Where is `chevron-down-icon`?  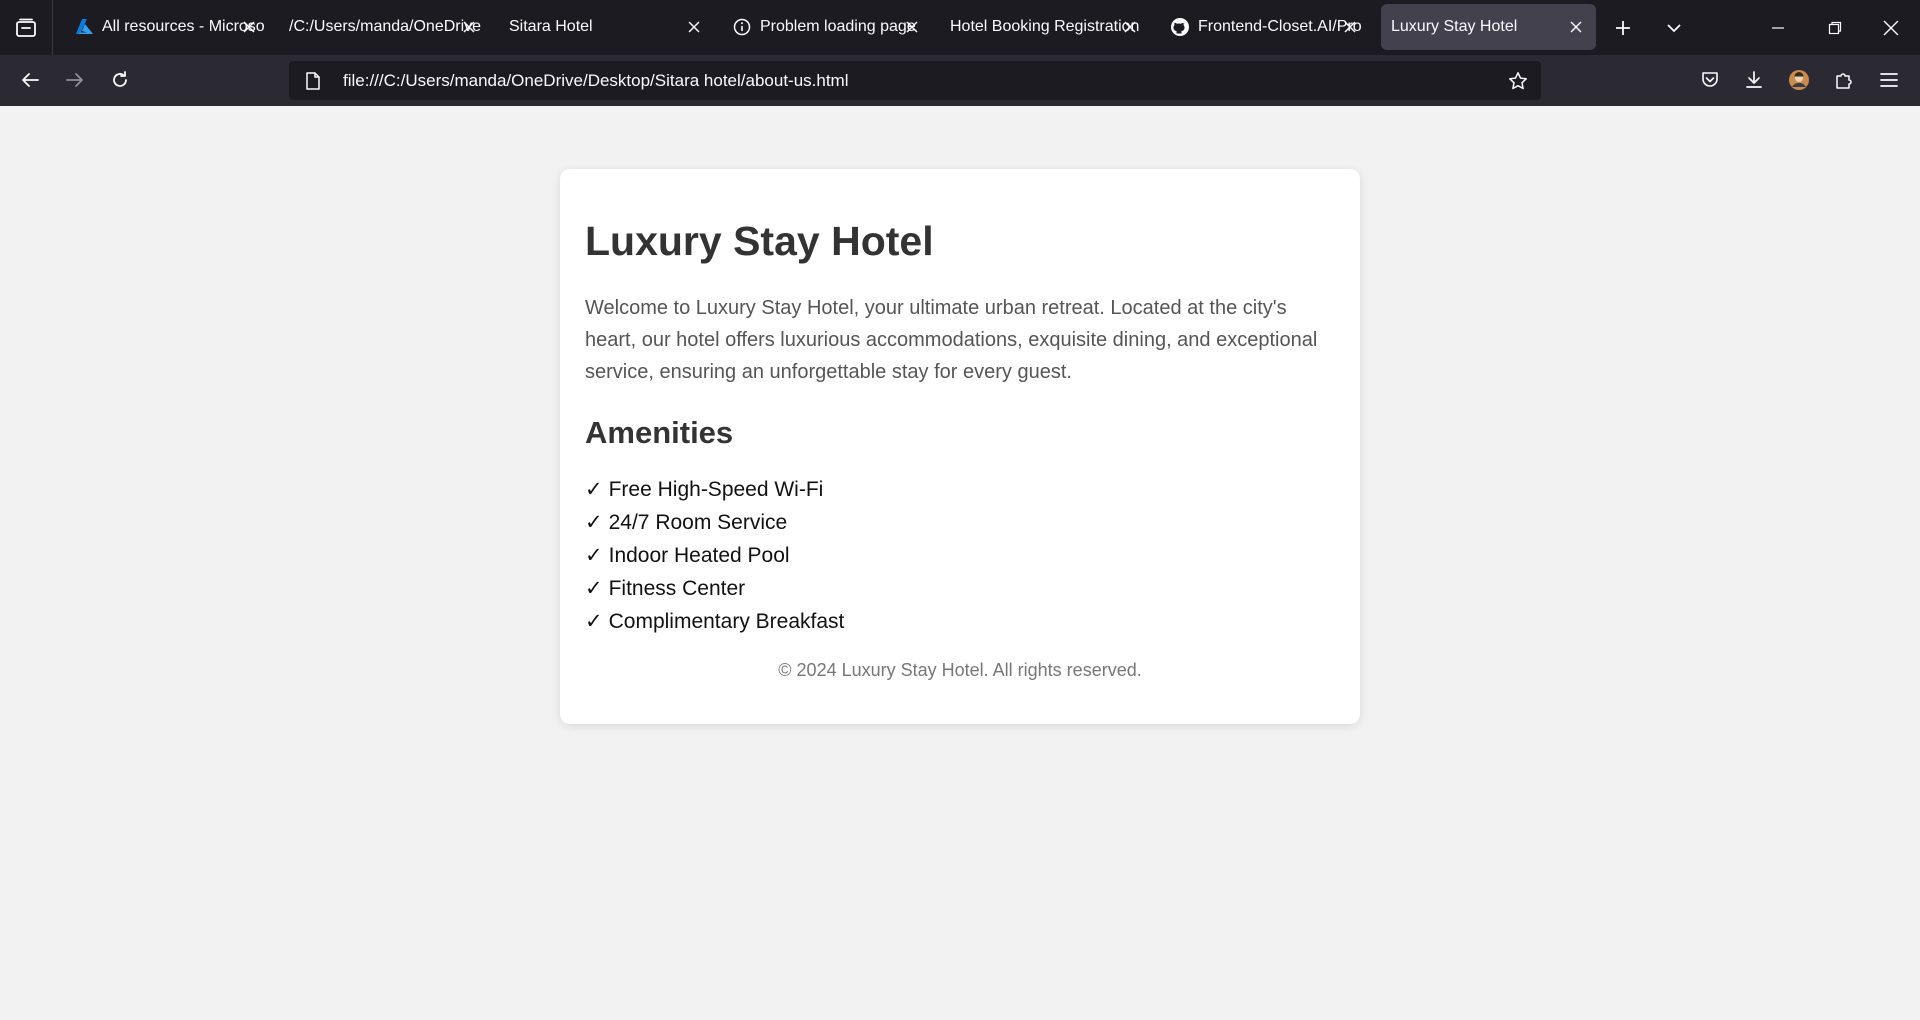 chevron-down-icon is located at coordinates (1674, 28).